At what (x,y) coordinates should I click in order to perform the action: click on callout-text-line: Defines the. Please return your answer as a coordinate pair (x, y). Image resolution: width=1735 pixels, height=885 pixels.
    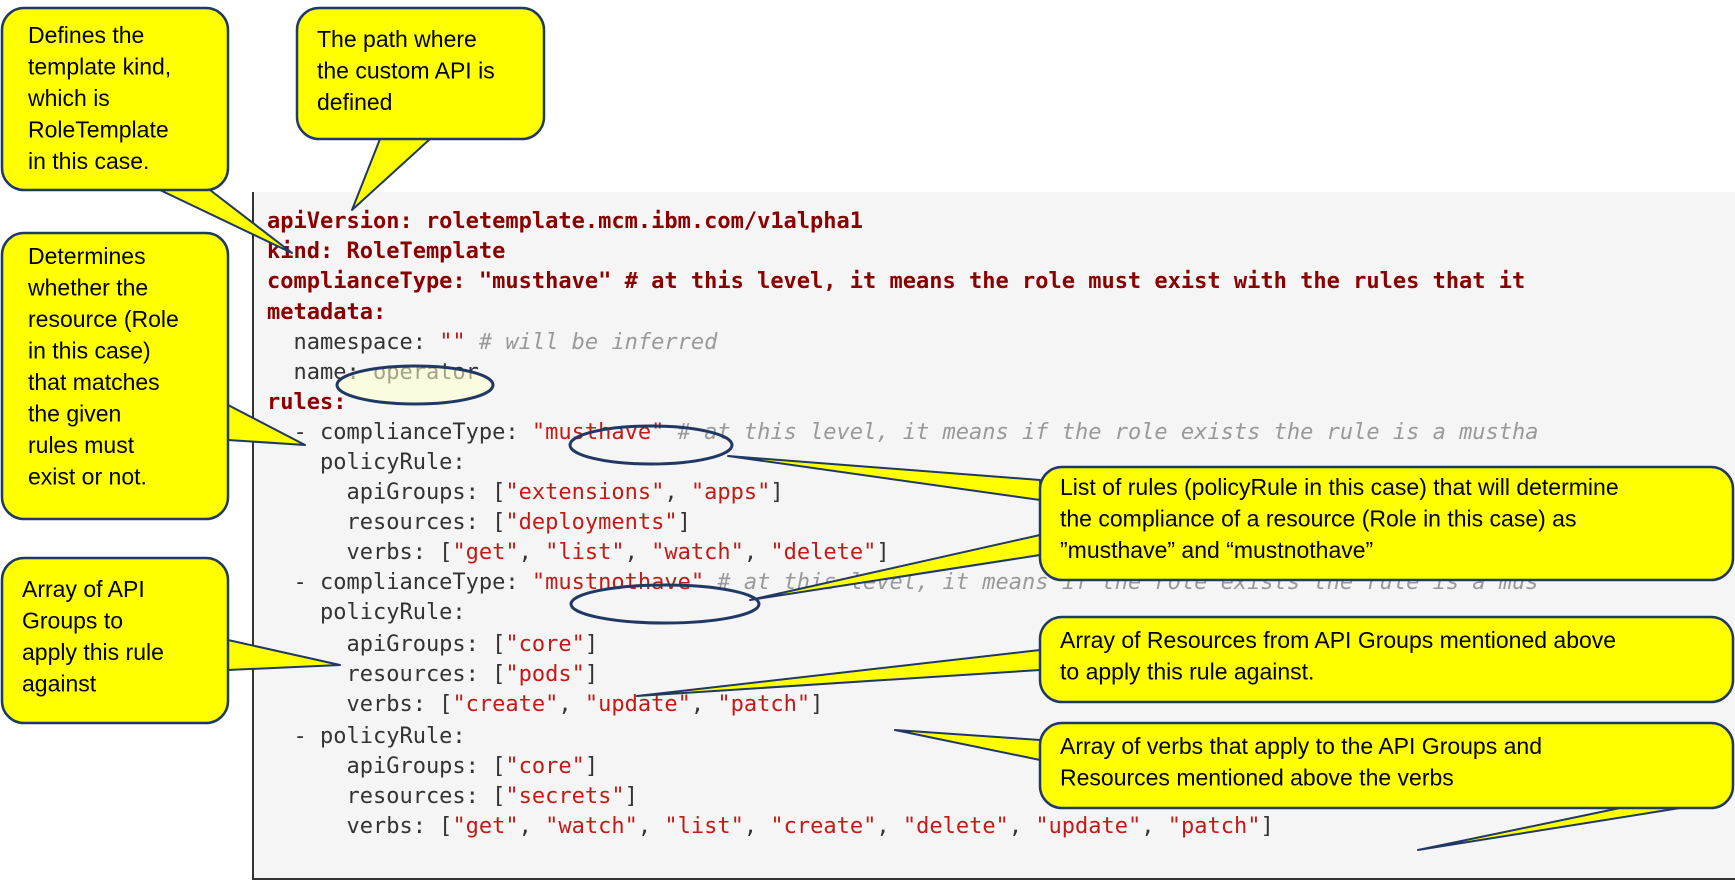
    Looking at the image, I should click on (86, 35).